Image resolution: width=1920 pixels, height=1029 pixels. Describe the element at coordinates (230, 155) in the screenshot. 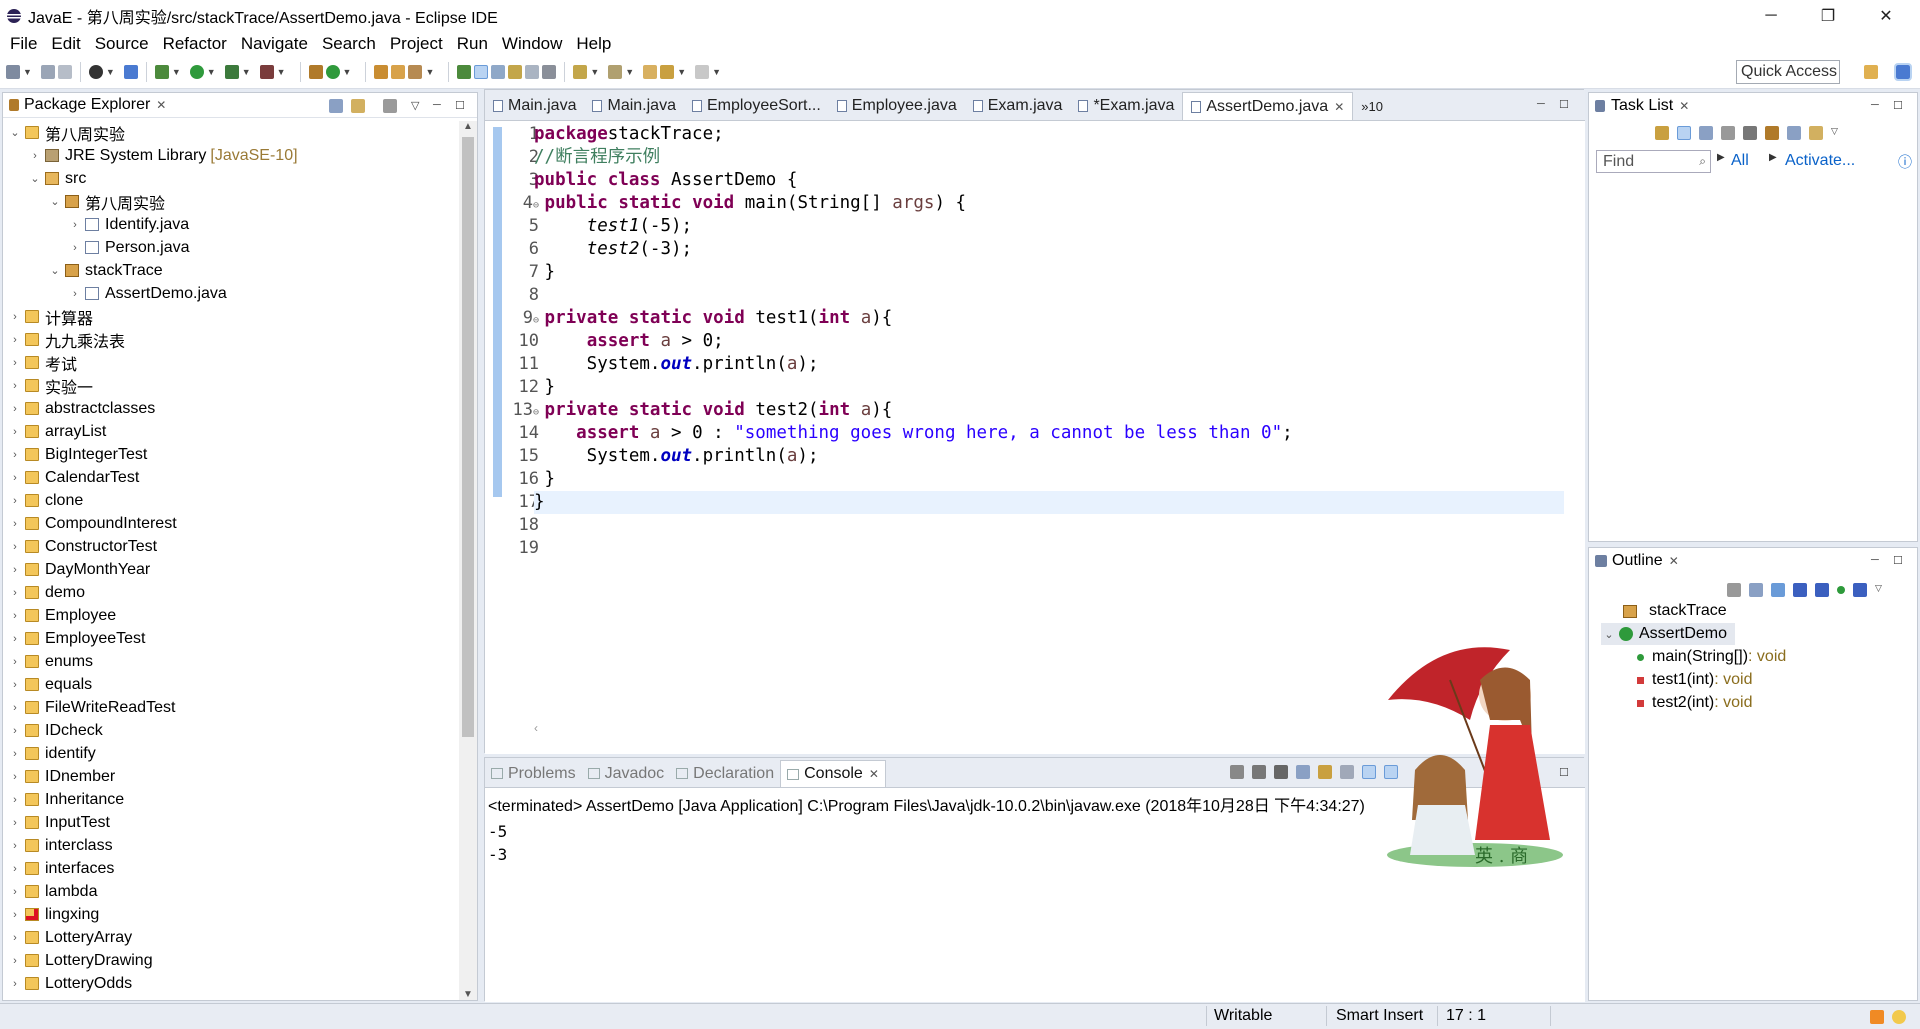

I see `tree-item: › JRE System Library [JavaSE-10]` at that location.